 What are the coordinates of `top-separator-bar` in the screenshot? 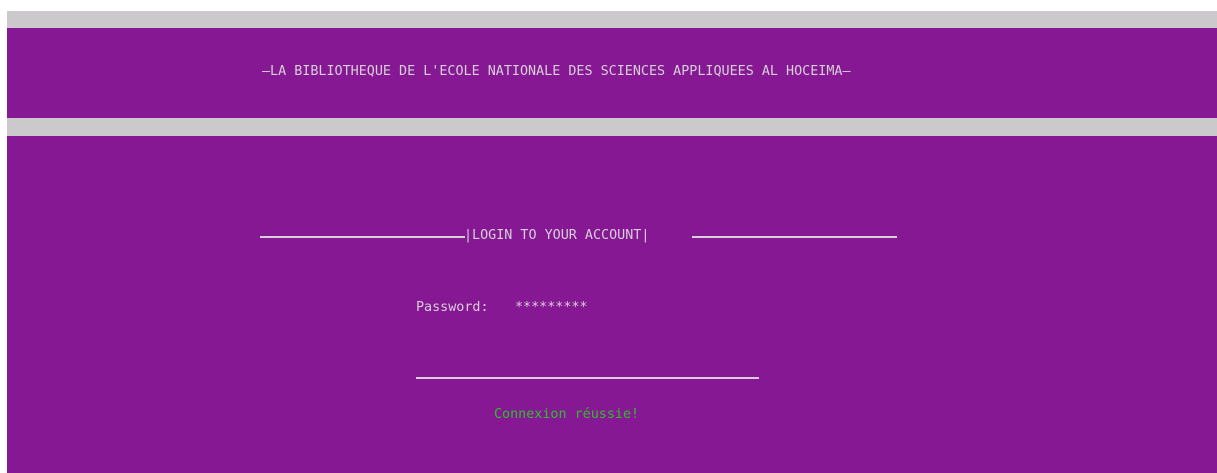 It's located at (612, 19).